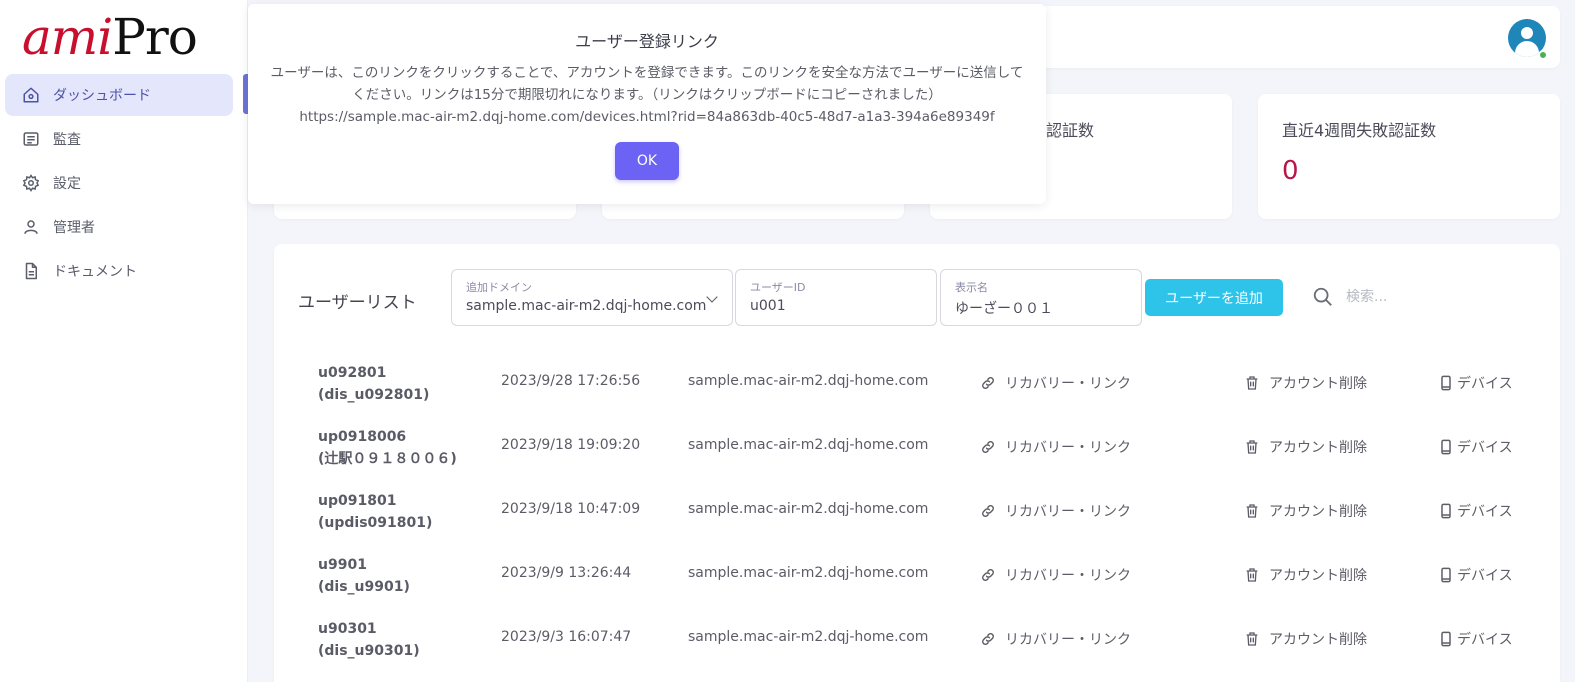 The width and height of the screenshot is (1575, 682). What do you see at coordinates (387, 448) in the screenshot?
I see `user-id-cell: up0918006 (辻駅０９１８００６)` at bounding box center [387, 448].